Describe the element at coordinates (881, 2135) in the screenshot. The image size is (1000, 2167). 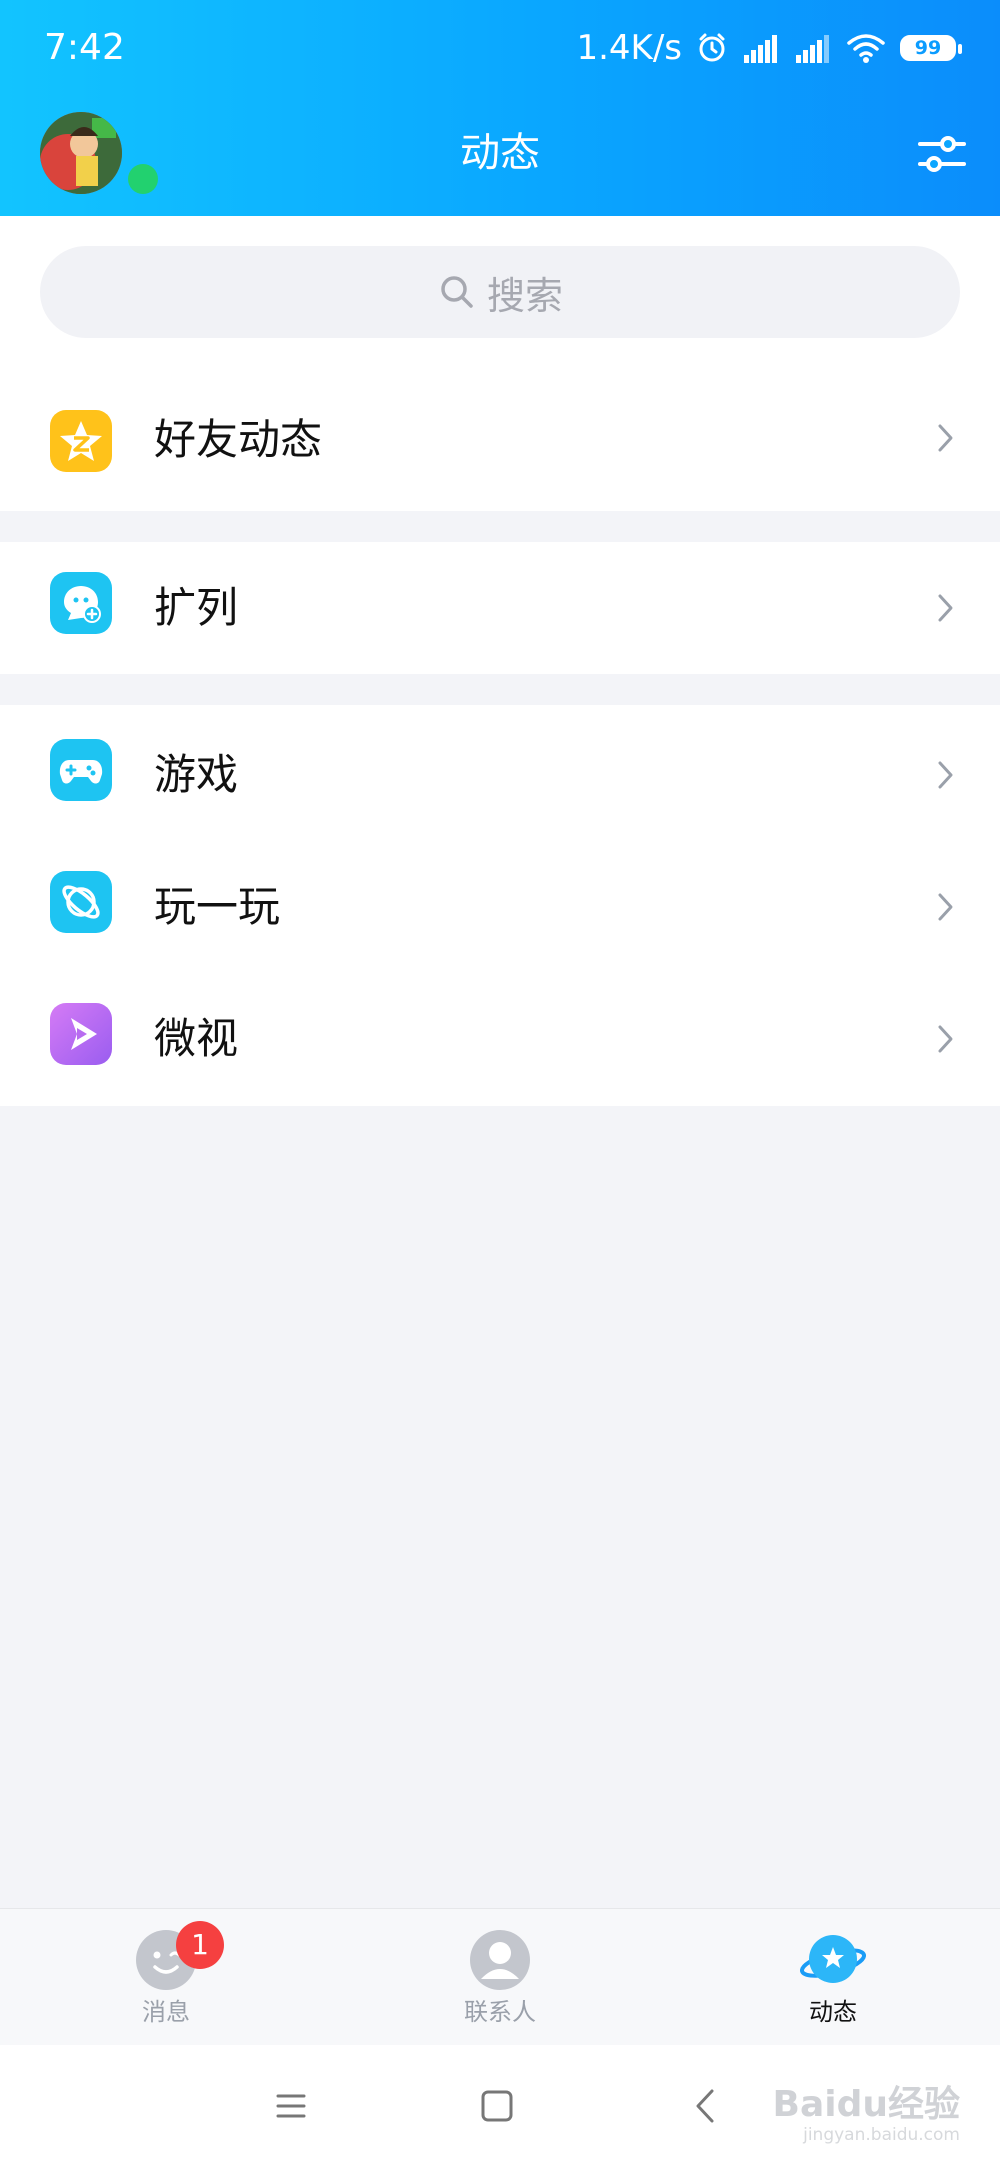
I see `watermark-url: jingyan.baidu.com` at that location.